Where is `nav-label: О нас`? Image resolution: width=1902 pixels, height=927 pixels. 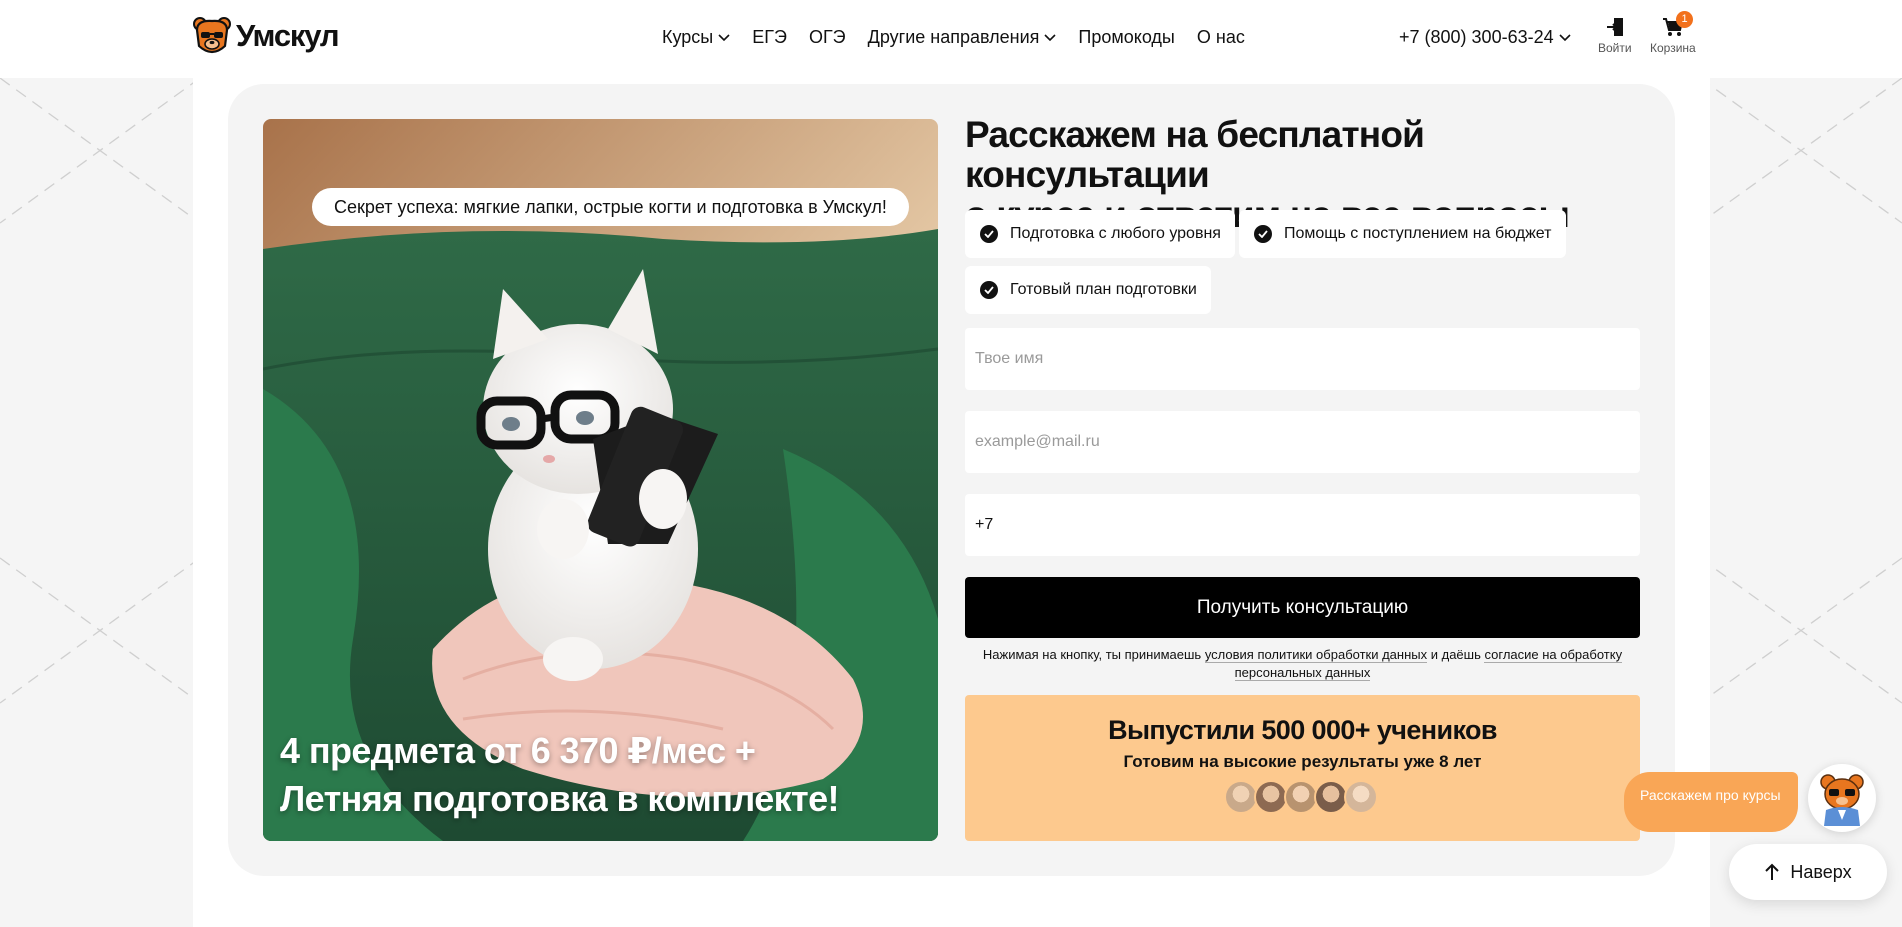 nav-label: О нас is located at coordinates (1220, 37).